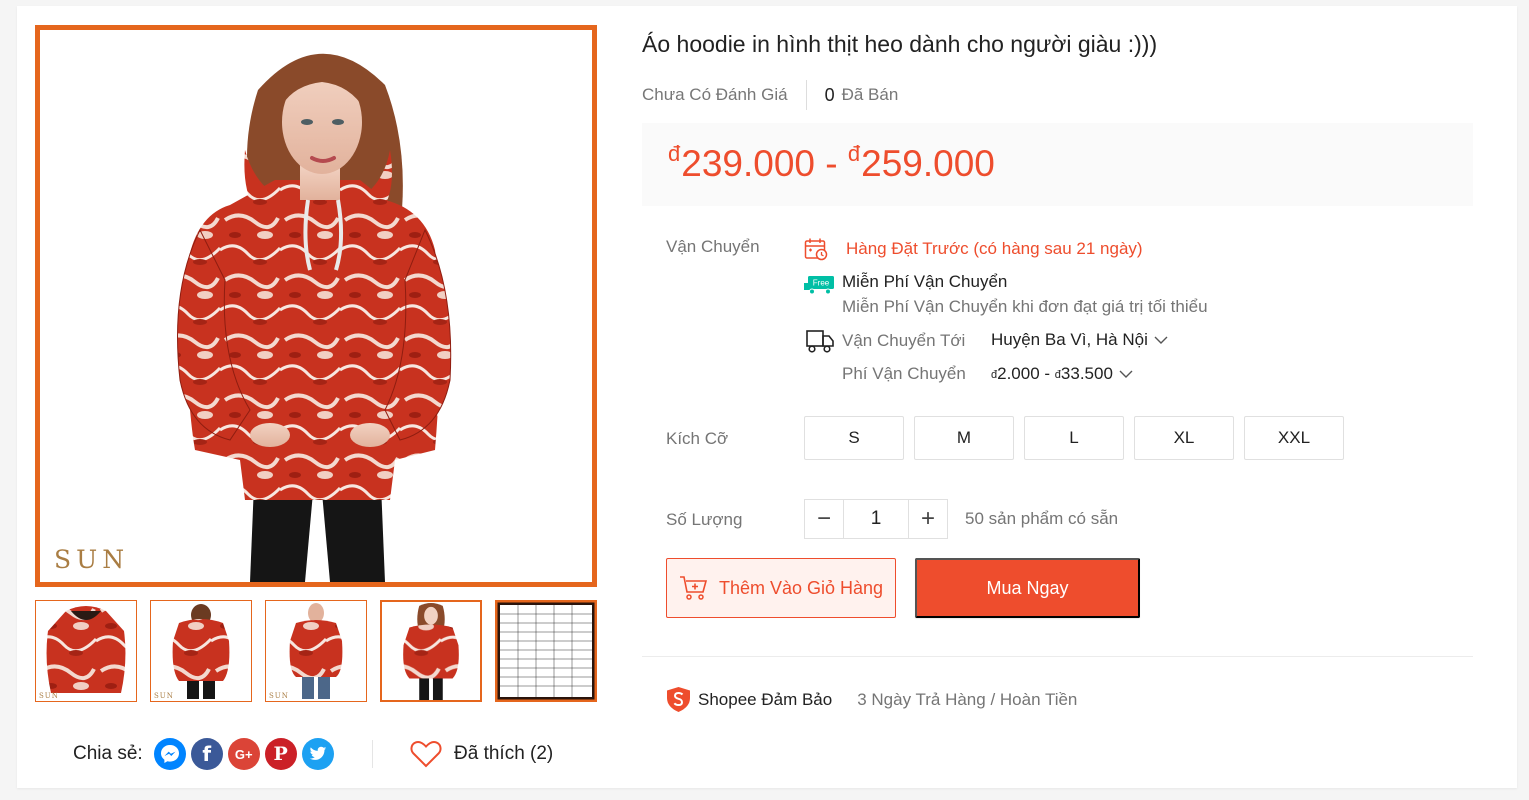  I want to click on quantity-input: 1, so click(876, 519).